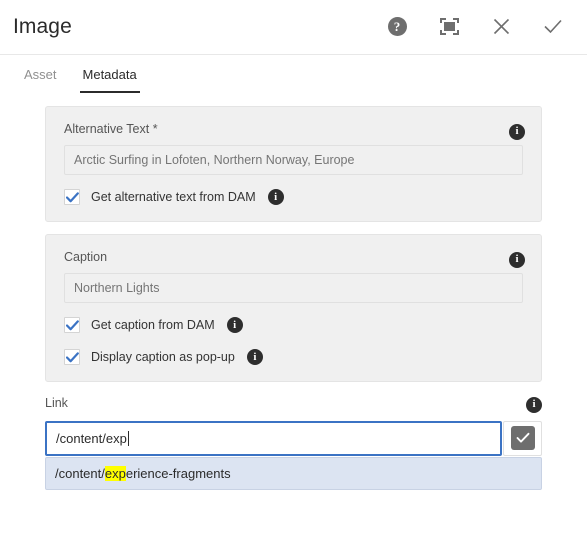 Image resolution: width=587 pixels, height=559 pixels. Describe the element at coordinates (293, 288) in the screenshot. I see `caption-input` at that location.